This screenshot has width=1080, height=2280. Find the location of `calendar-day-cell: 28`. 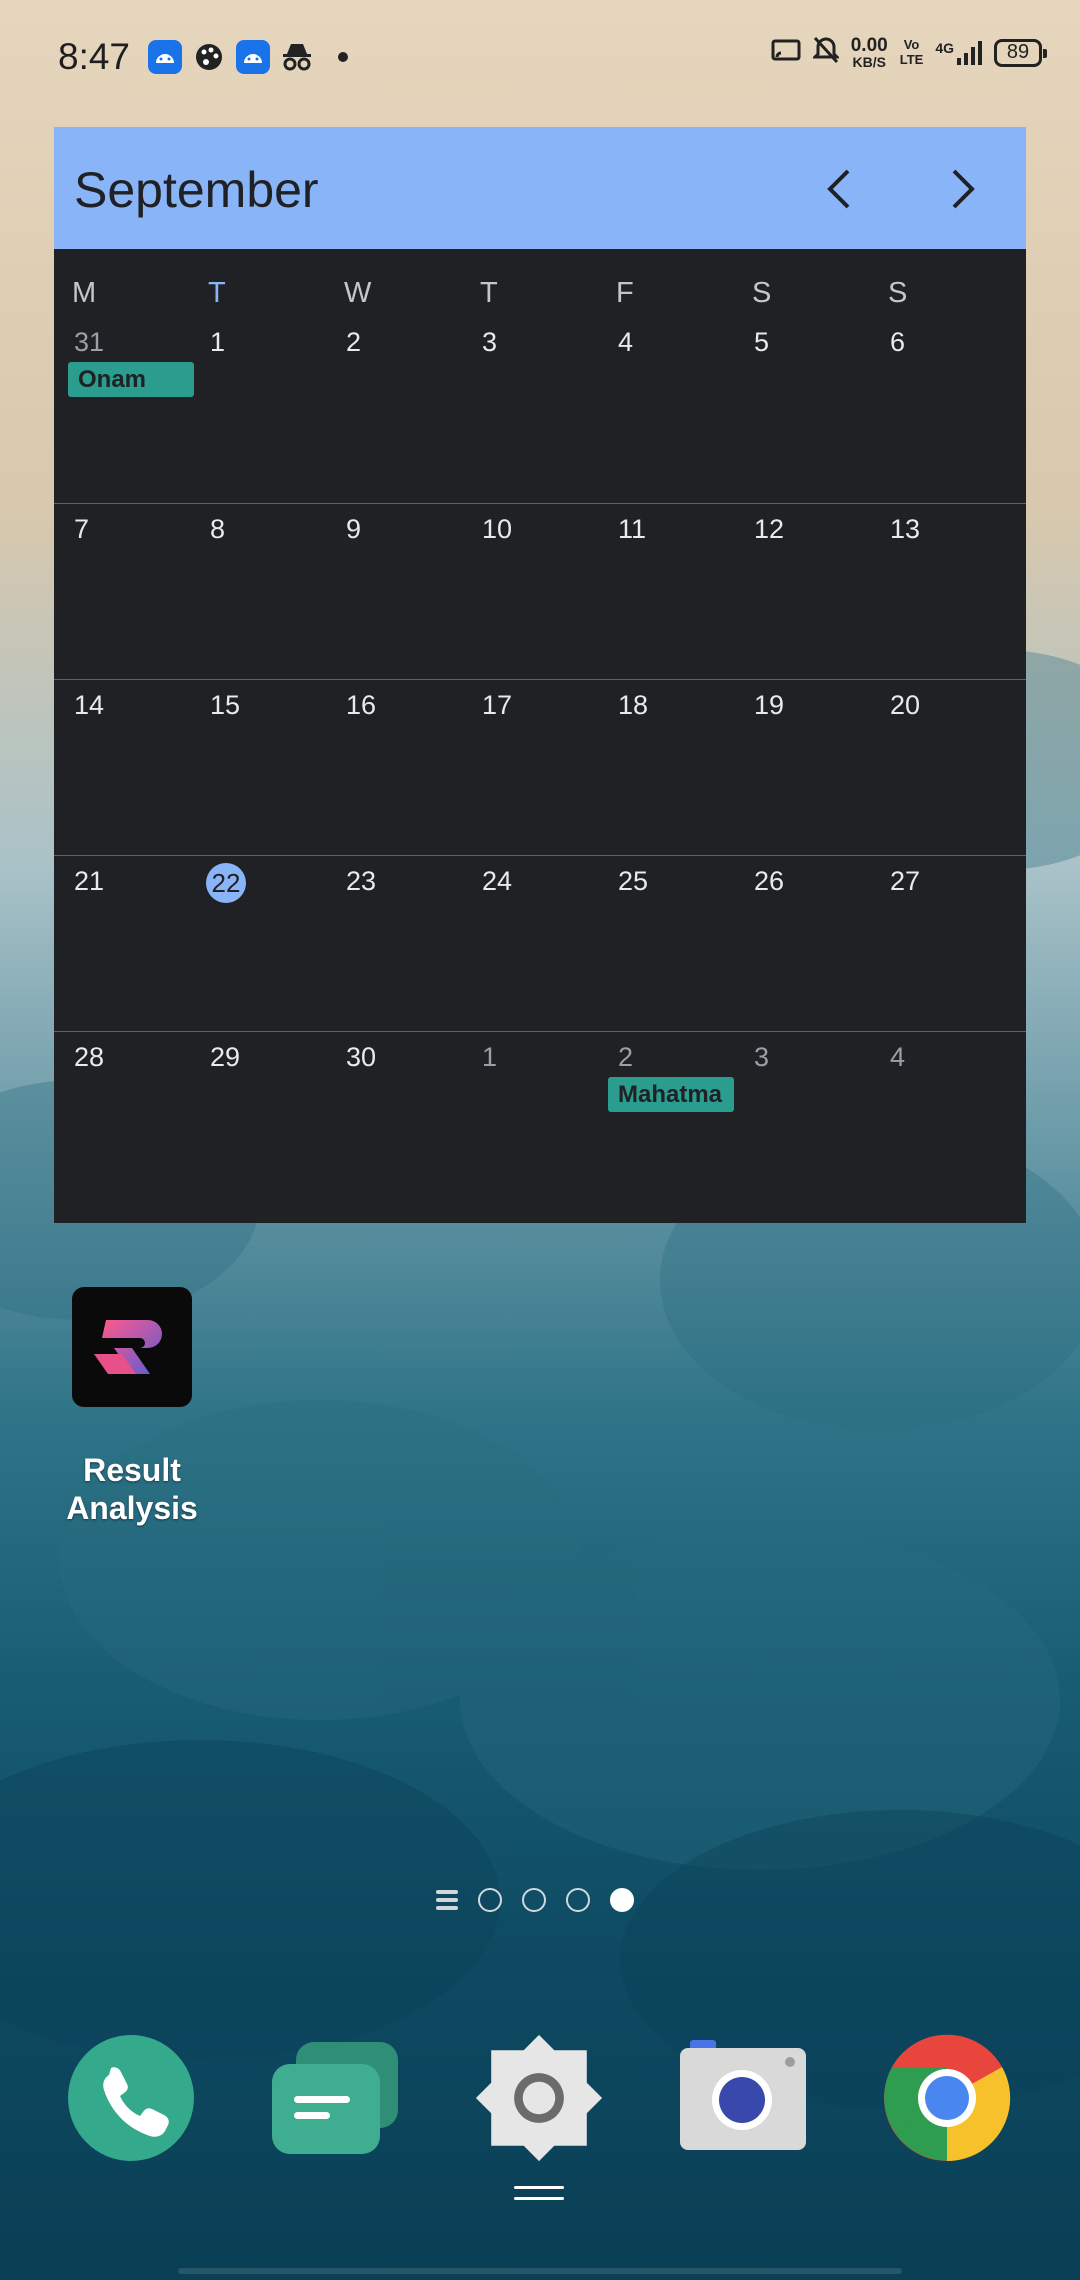

calendar-day-cell: 28 is located at coordinates (122, 1120).